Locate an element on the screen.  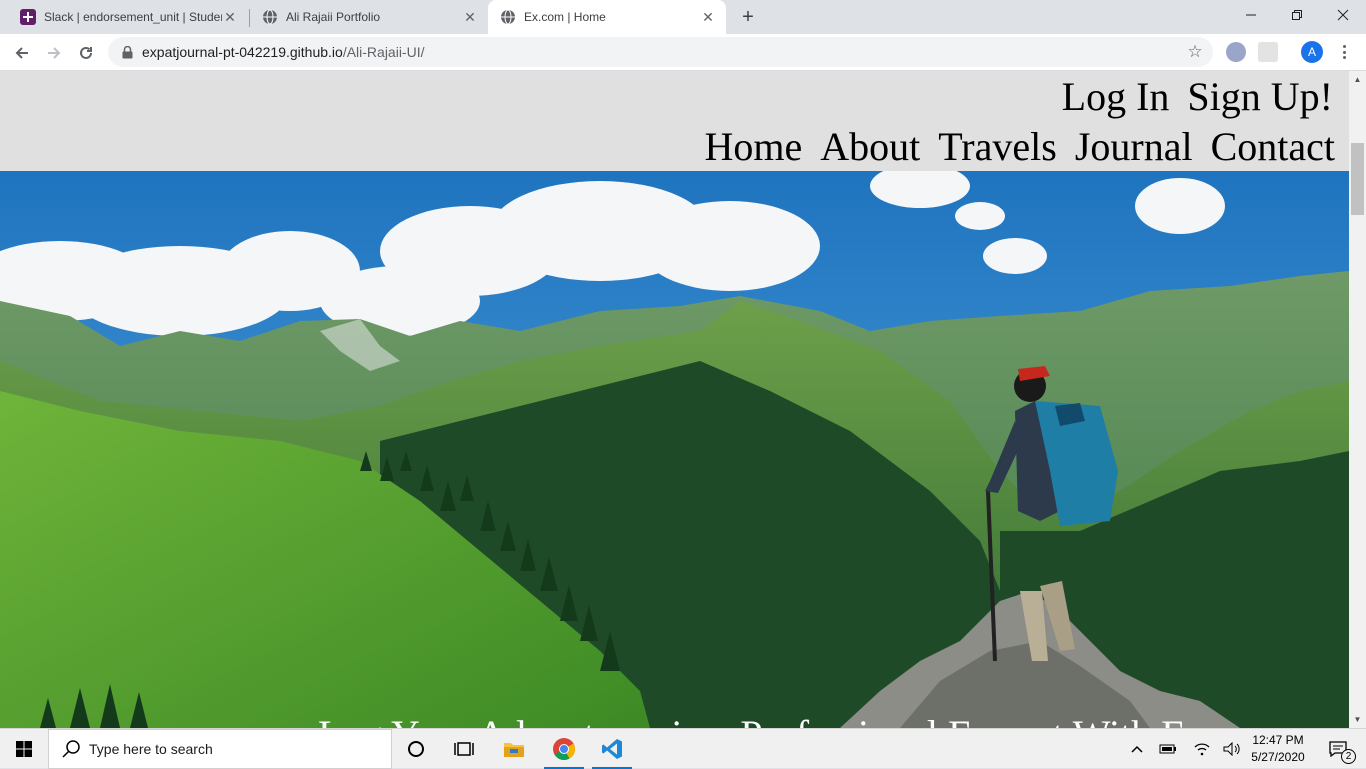
file-explorer-button is located at coordinates (514, 749).